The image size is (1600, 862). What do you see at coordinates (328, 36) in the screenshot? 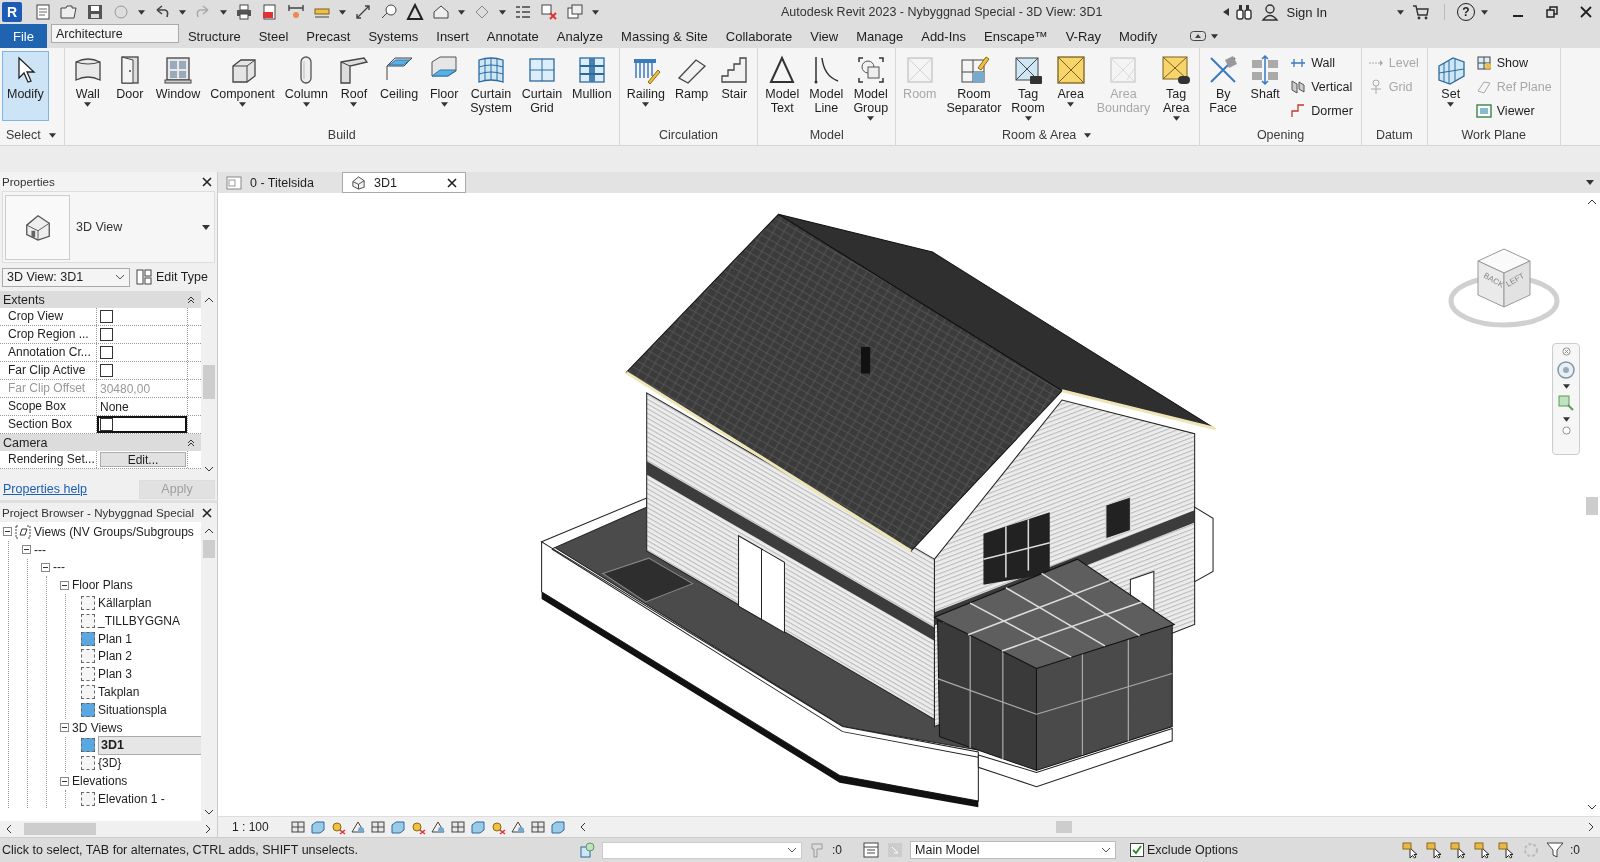
I see `ribbon-tab: Precast` at bounding box center [328, 36].